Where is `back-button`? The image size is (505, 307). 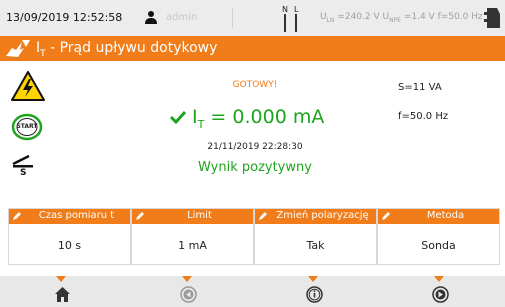
back-button is located at coordinates (189, 291).